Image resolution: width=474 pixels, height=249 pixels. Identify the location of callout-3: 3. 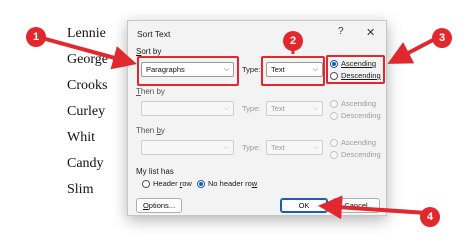
(442, 38).